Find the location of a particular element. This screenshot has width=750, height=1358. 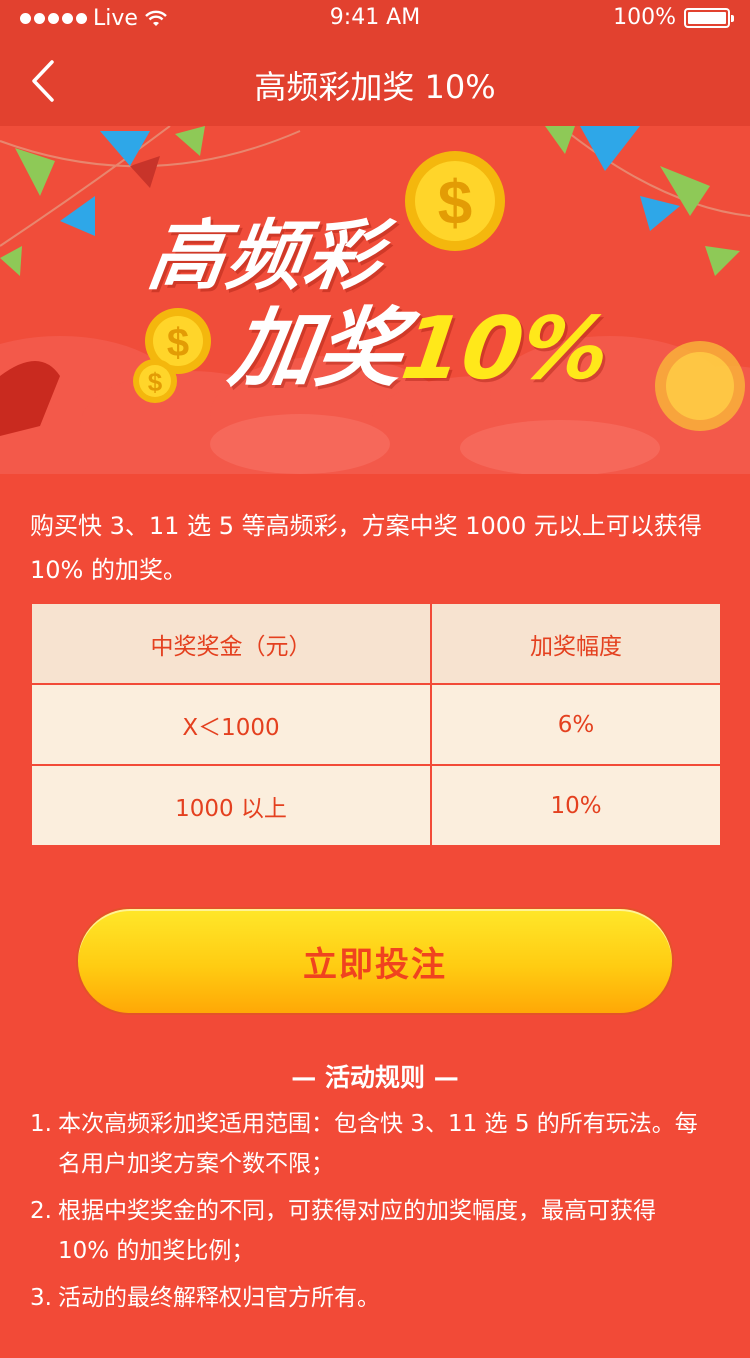

battery-icon is located at coordinates (709, 17).